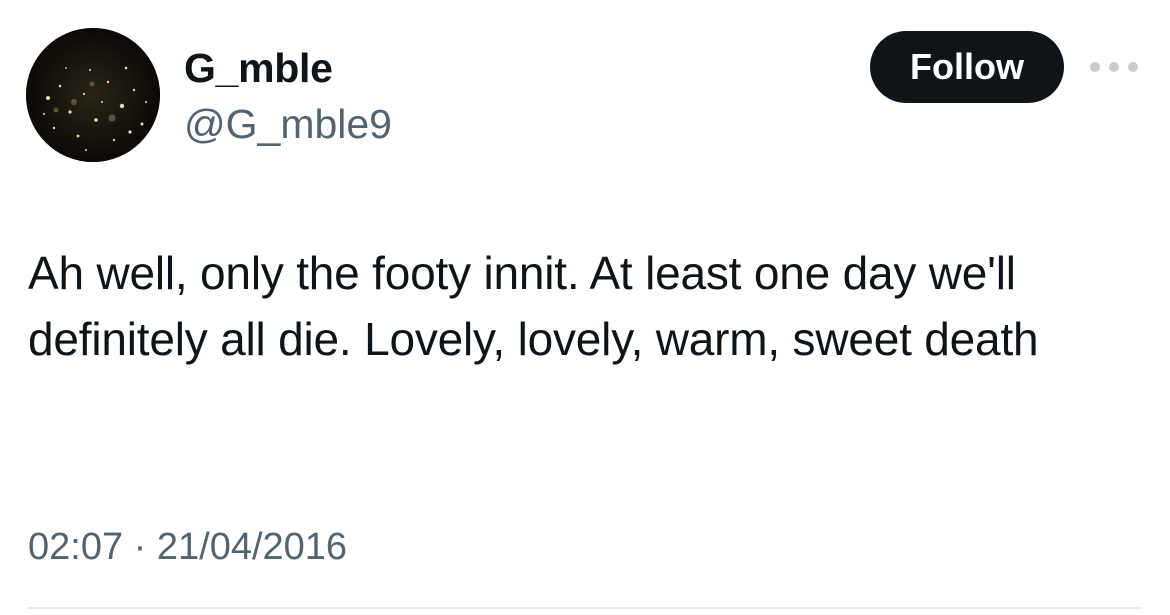  Describe the element at coordinates (76, 547) in the screenshot. I see `tweet-time: 02:07` at that location.